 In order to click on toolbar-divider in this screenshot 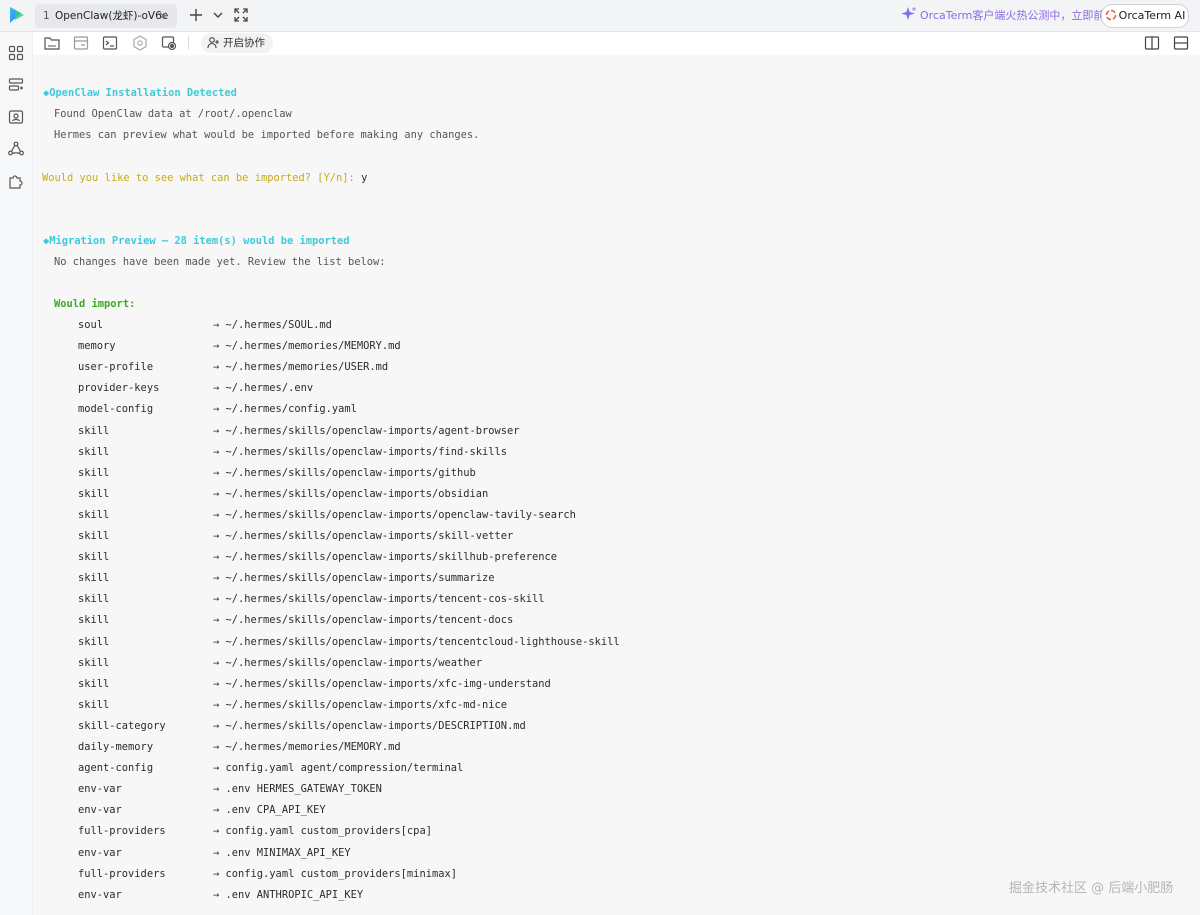, I will do `click(188, 43)`.